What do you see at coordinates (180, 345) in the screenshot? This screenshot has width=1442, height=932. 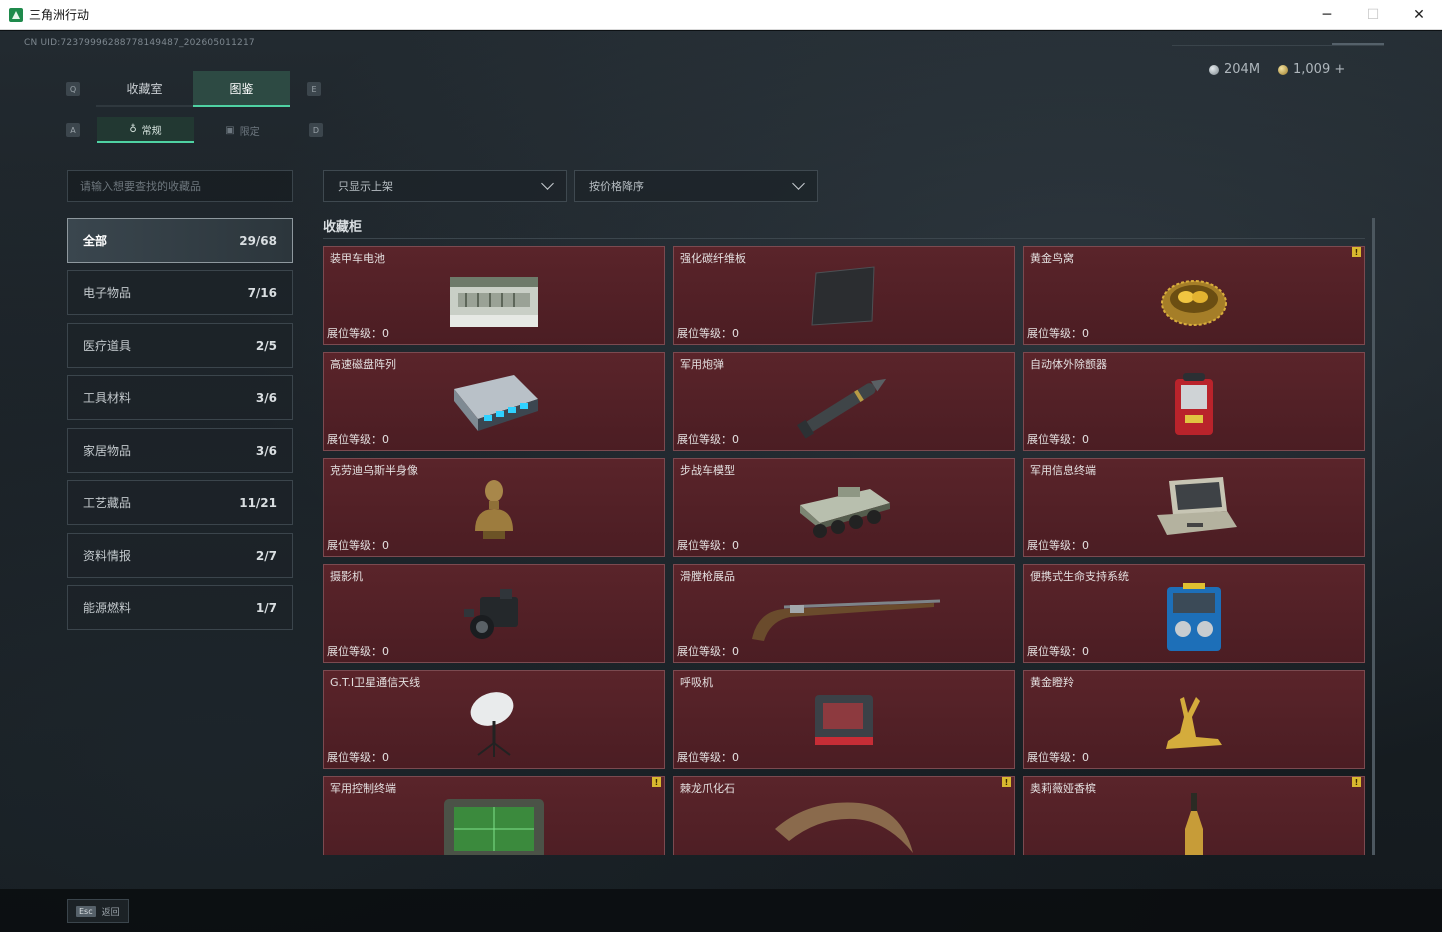 I see `category-medical: 医疗道具 2/5` at bounding box center [180, 345].